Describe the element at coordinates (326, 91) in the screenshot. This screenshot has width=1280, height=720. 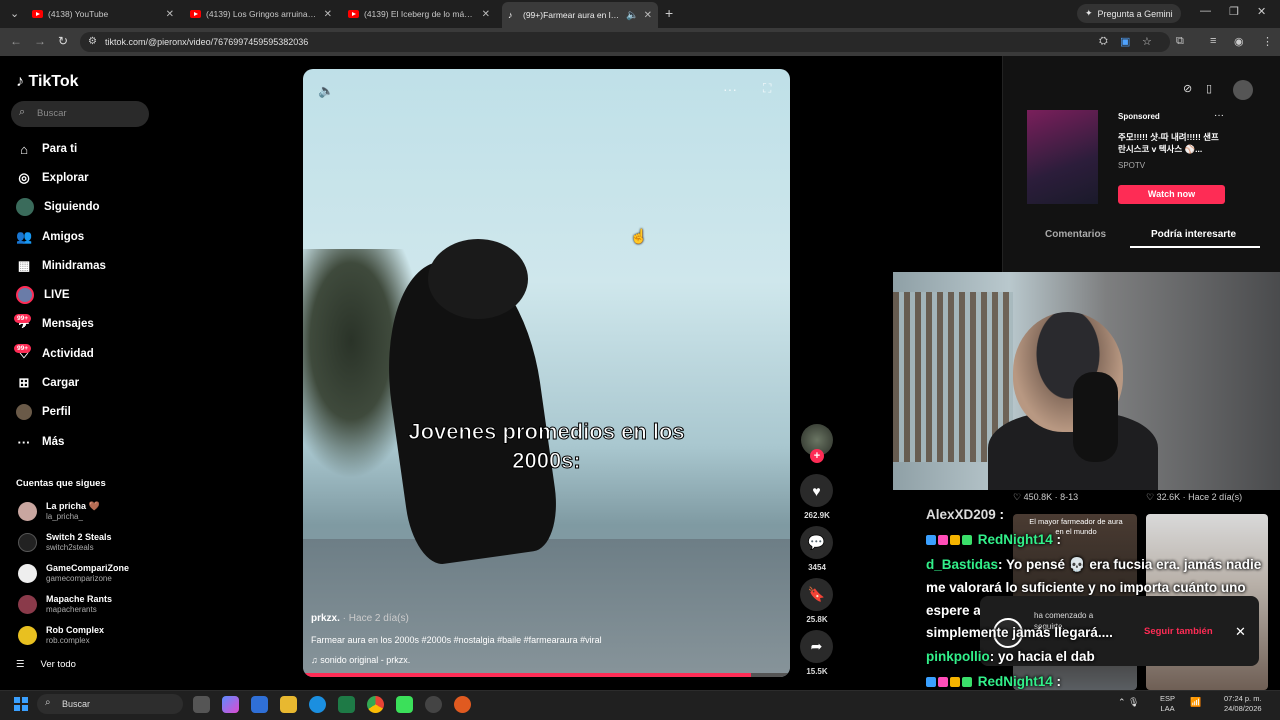
I see `volume-icon: 🔈` at that location.